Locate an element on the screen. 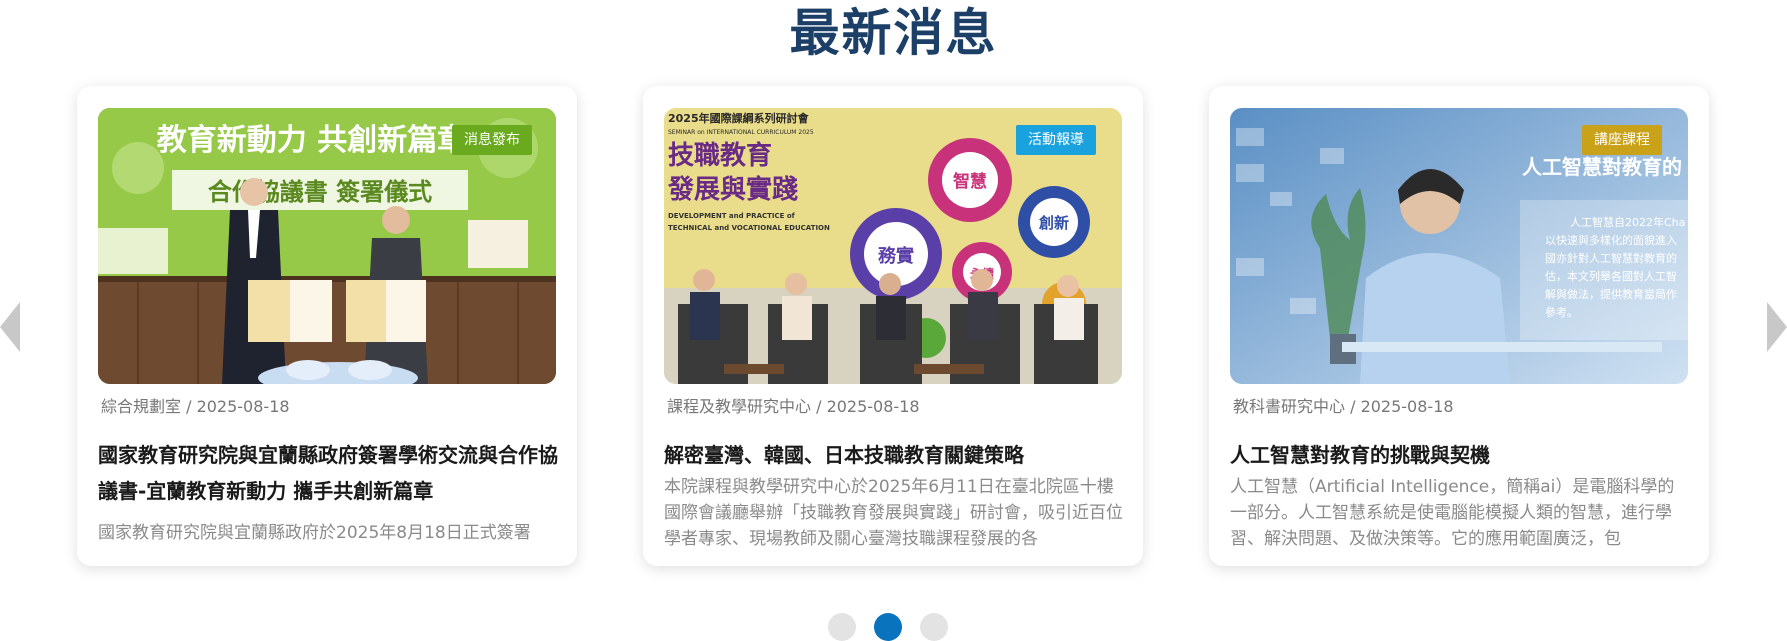 This screenshot has width=1787, height=641. ai-body-line: 解與做法，提供教育當局作 is located at coordinates (1611, 294).